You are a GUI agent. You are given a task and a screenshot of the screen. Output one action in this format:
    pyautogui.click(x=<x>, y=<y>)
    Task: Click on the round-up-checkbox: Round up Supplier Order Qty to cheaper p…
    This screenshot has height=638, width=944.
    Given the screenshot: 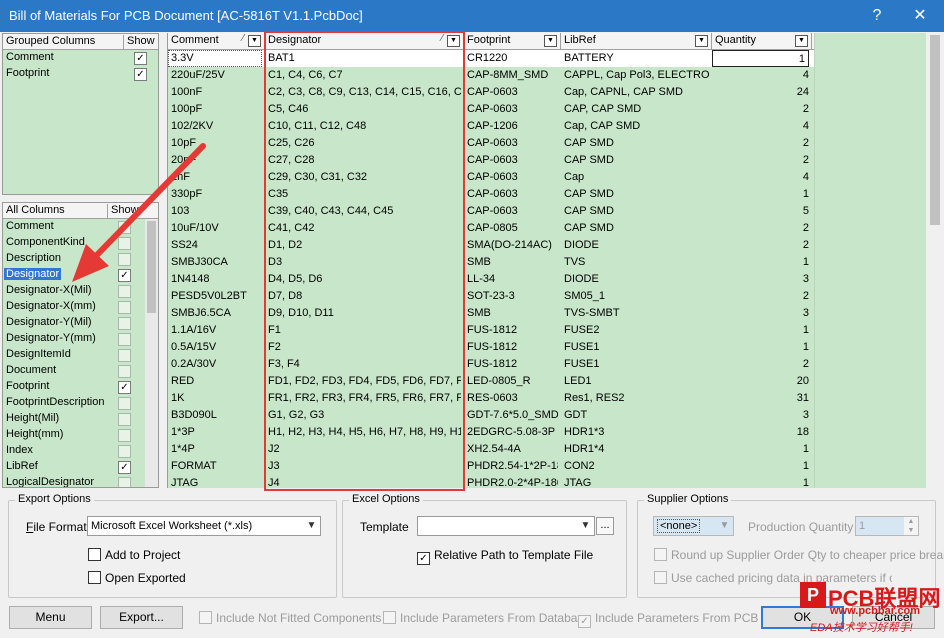 What is the action you would take?
    pyautogui.click(x=799, y=555)
    